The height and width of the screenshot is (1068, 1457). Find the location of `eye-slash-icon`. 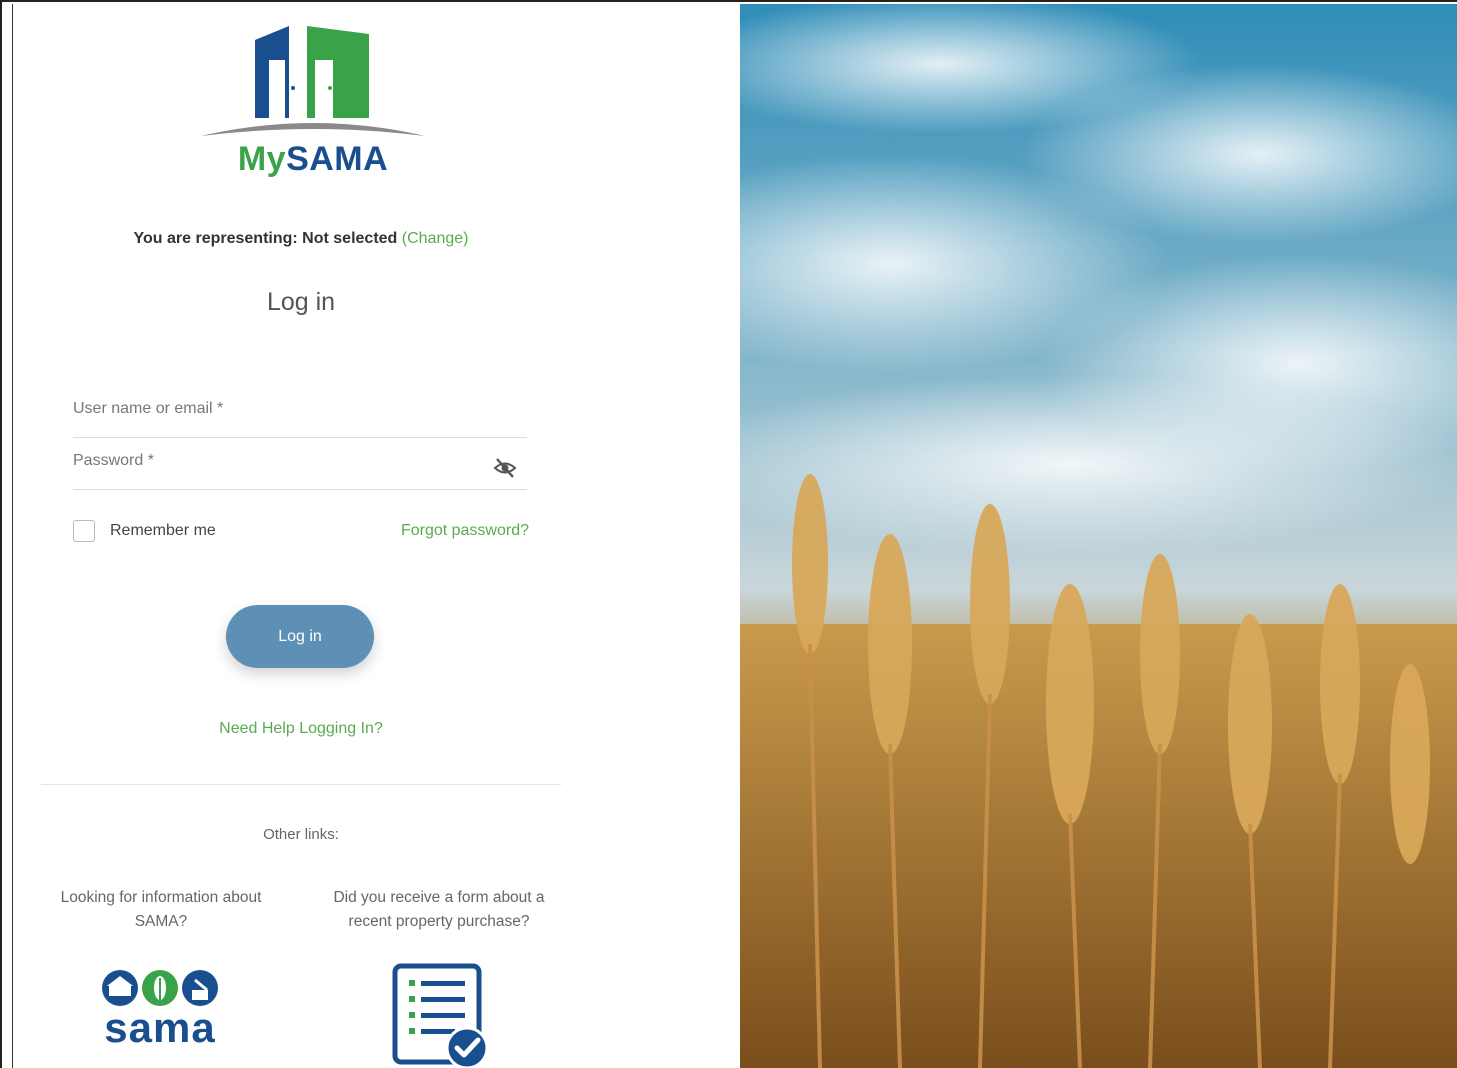

eye-slash-icon is located at coordinates (505, 468).